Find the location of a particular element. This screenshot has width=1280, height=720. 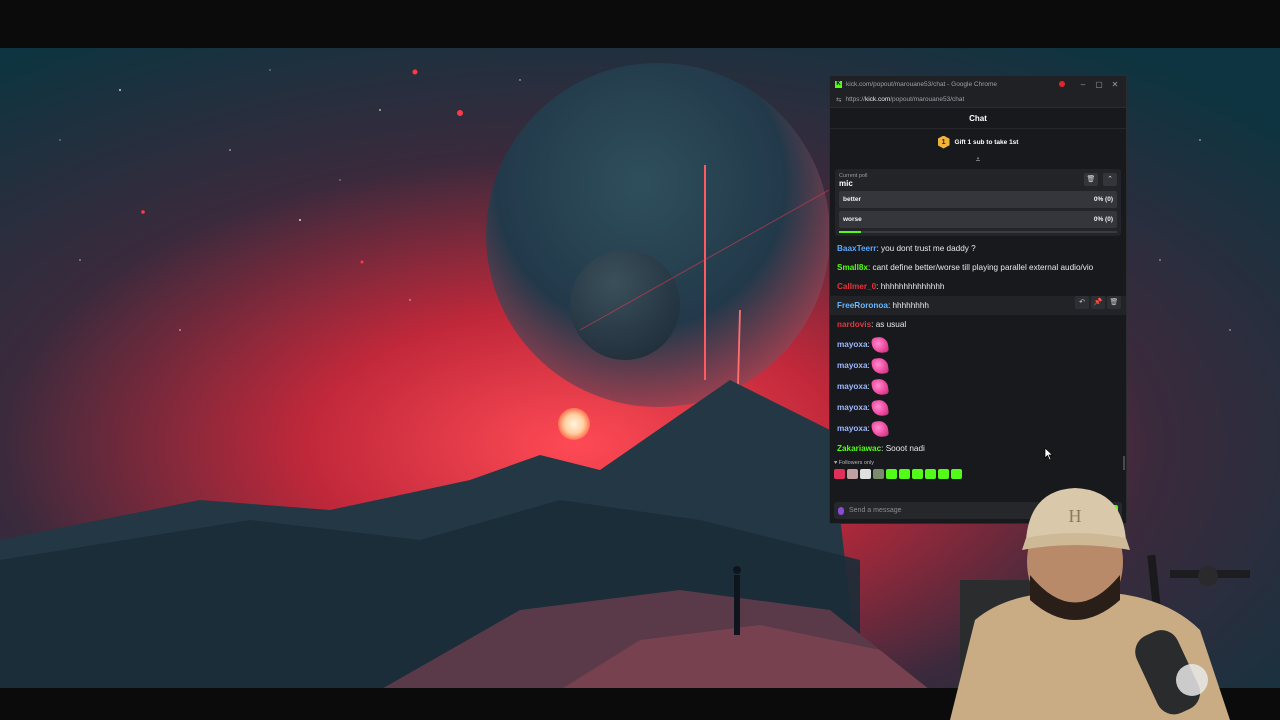

poll-option-worse: worse 0% (0) is located at coordinates (978, 219).